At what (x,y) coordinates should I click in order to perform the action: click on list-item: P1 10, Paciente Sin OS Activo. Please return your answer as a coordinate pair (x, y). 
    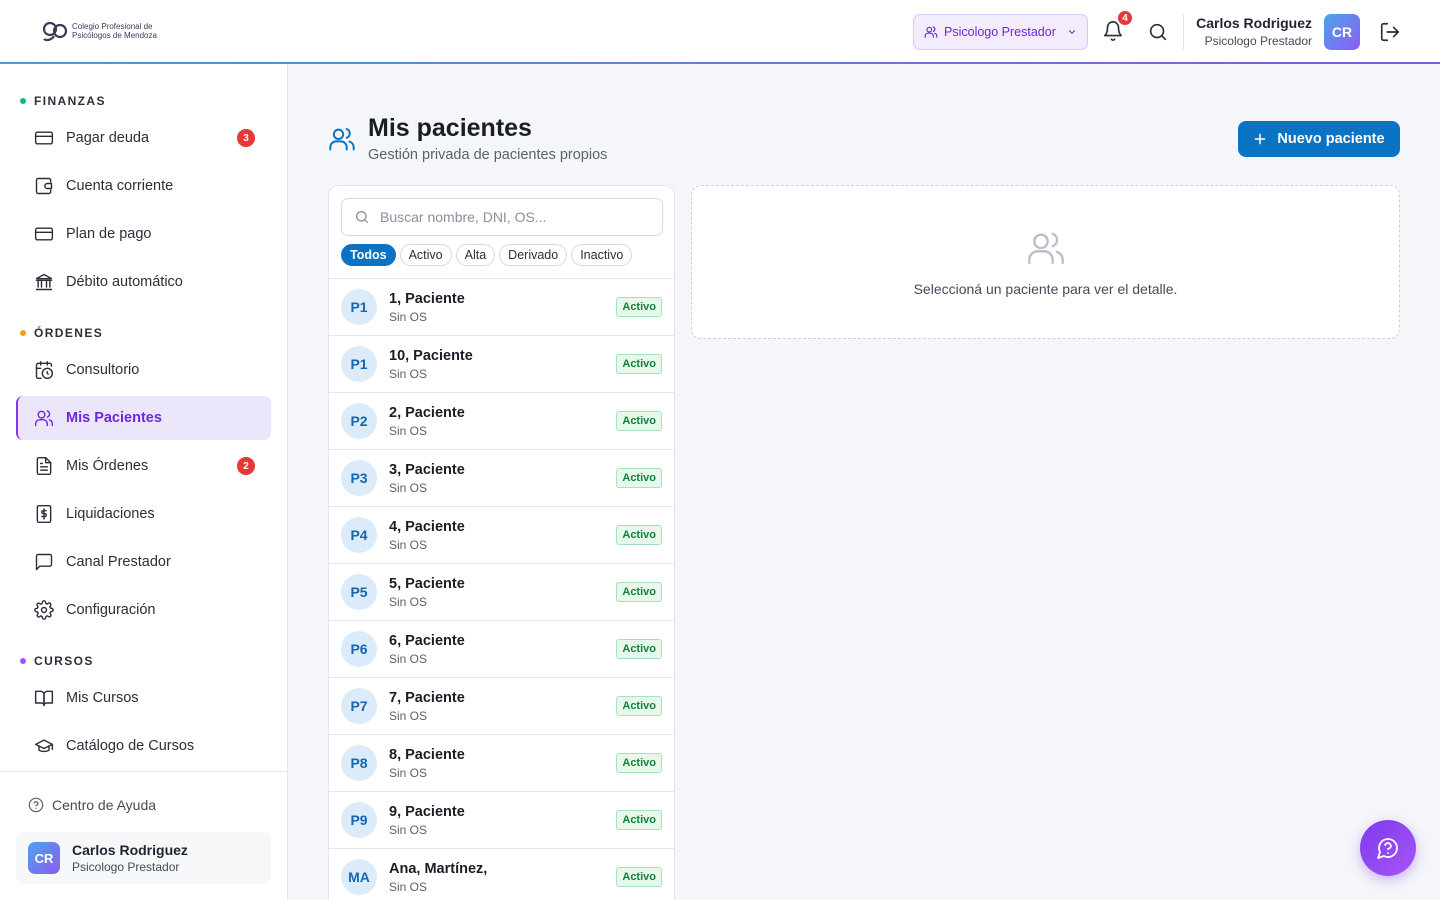
    Looking at the image, I should click on (501, 364).